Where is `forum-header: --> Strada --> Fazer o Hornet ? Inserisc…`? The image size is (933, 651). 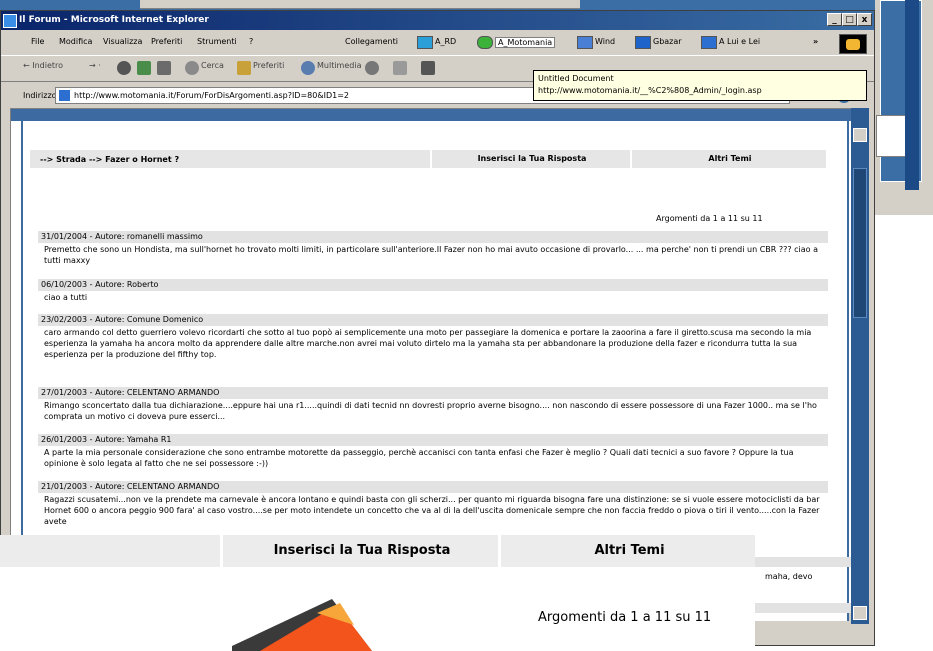 forum-header: --> Strada --> Fazer o Hornet ? Inserisc… is located at coordinates (428, 159).